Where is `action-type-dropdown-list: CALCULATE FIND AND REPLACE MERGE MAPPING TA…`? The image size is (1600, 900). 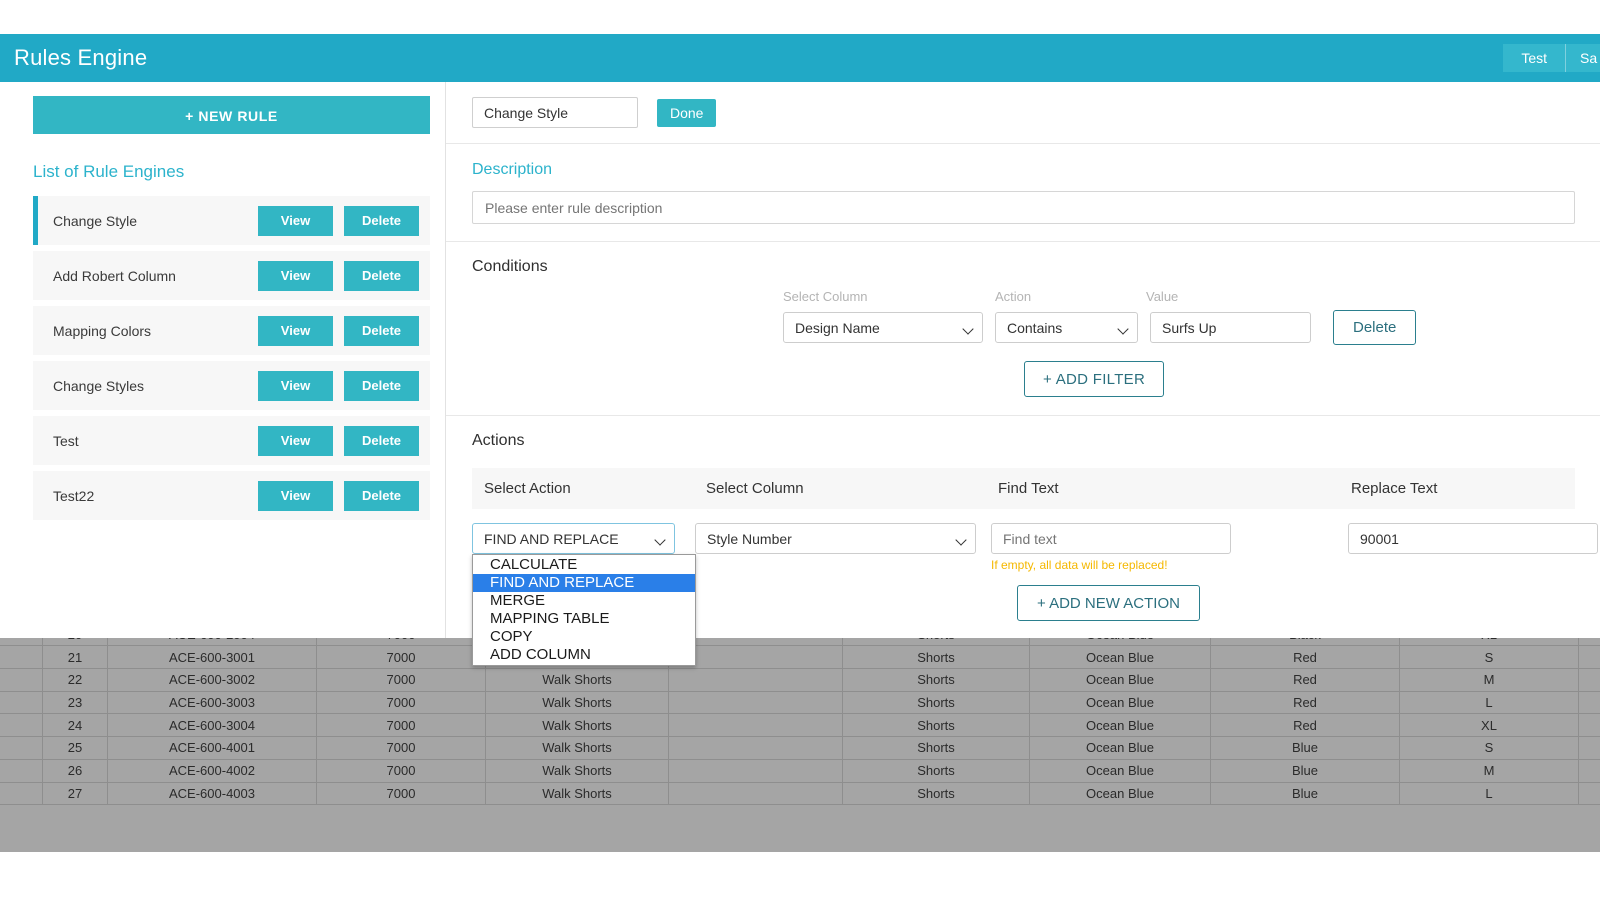 action-type-dropdown-list: CALCULATE FIND AND REPLACE MERGE MAPPING TA… is located at coordinates (584, 610).